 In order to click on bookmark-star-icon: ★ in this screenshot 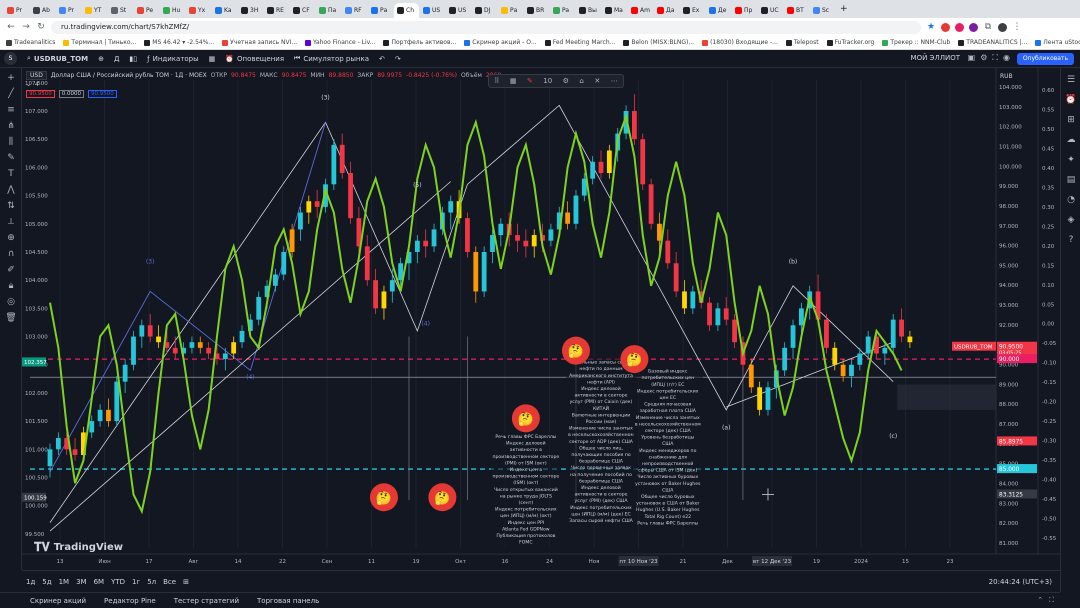, I will do `click(931, 27)`.